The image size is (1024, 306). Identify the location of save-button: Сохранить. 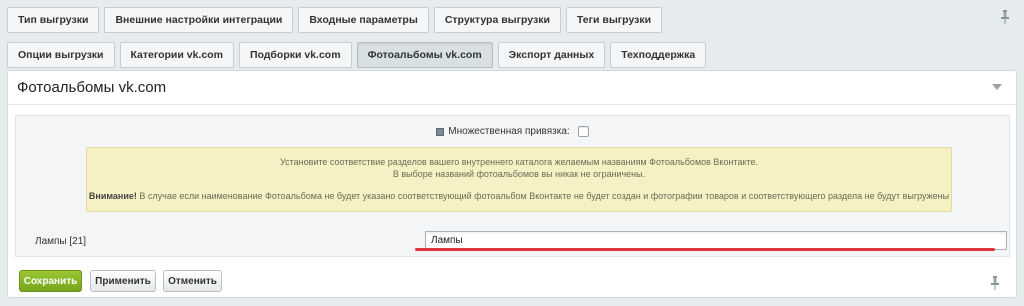
(50, 281).